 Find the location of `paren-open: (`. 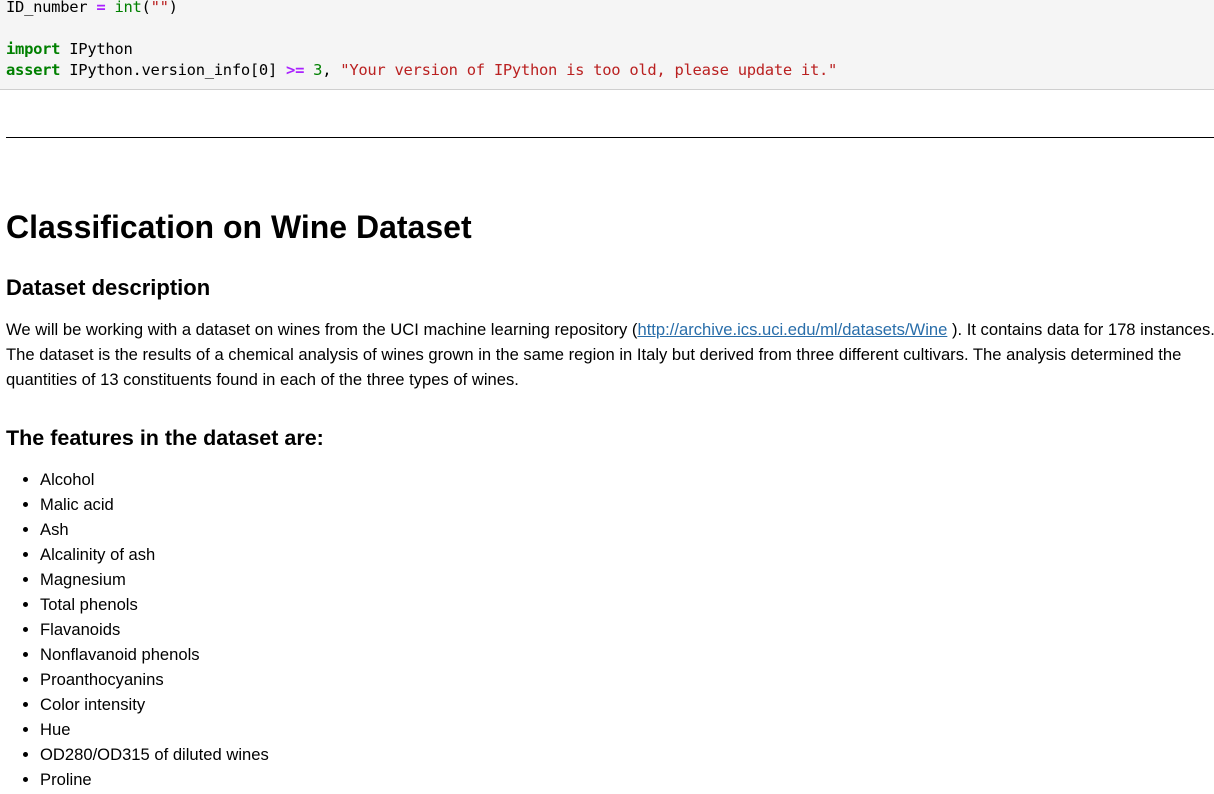

paren-open: ( is located at coordinates (146, 8).